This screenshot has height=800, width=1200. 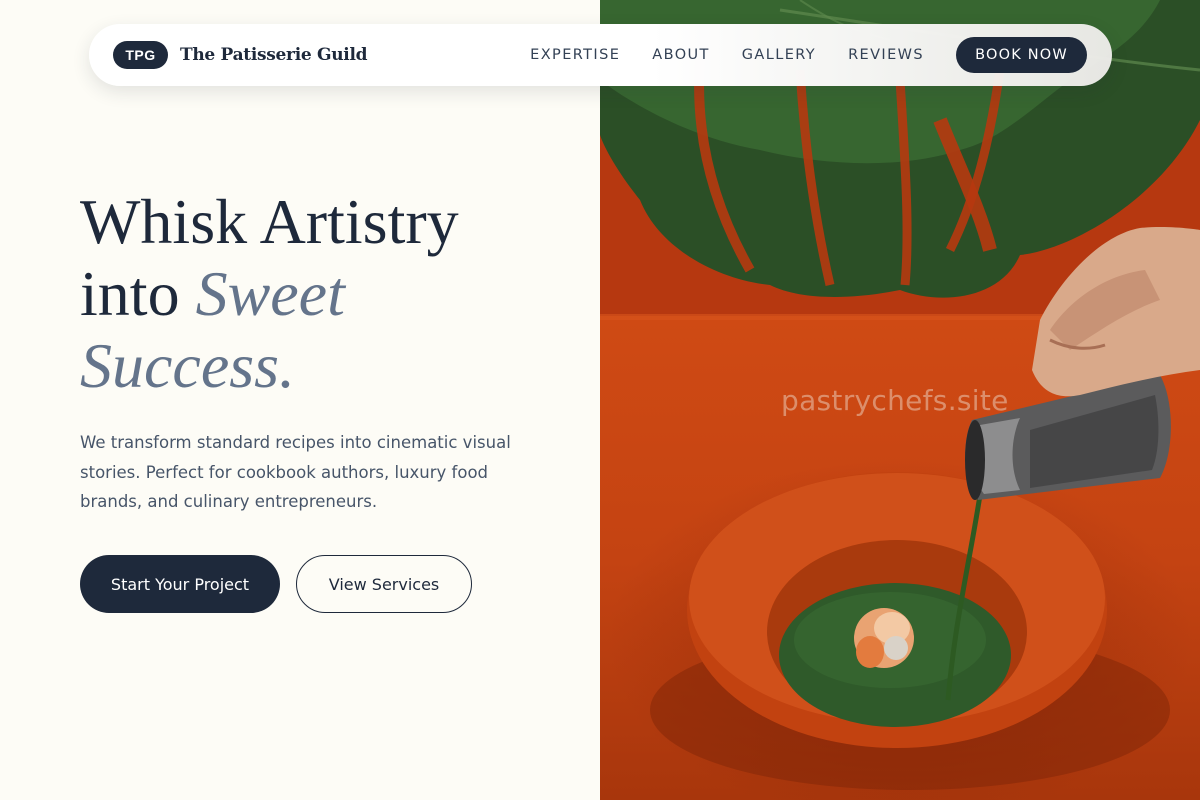 I want to click on nav-links: EXPERTISE ABOUT GALLERY REVIEWS BOOK NOW, so click(x=808, y=55).